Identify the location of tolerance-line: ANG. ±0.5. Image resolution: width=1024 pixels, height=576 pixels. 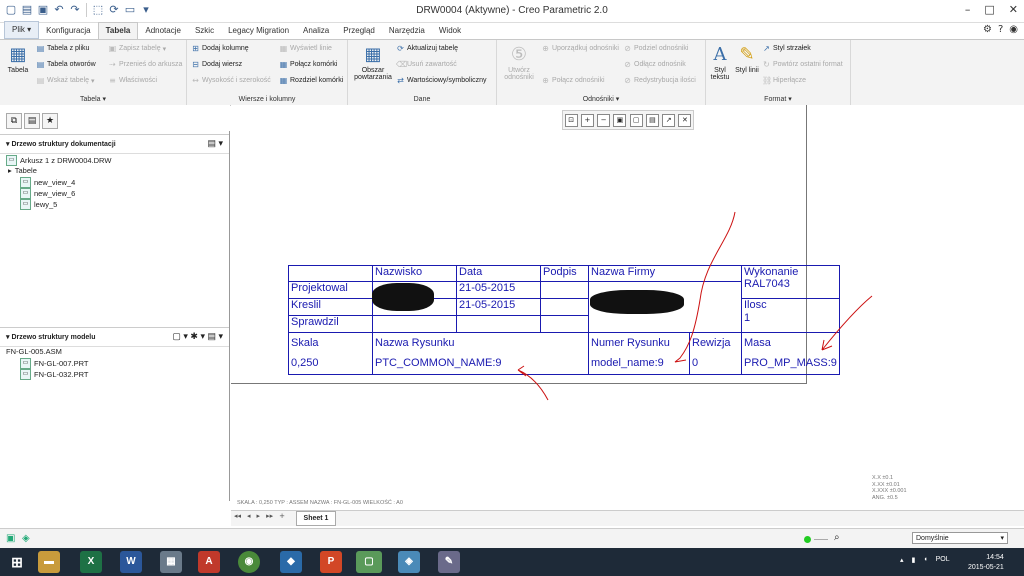
(885, 497).